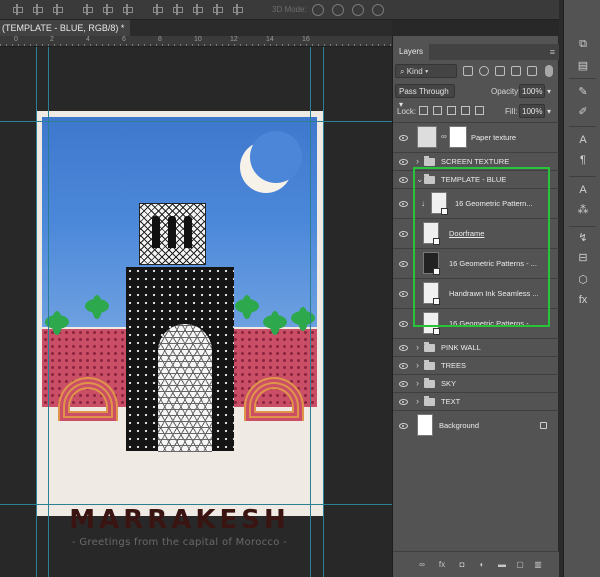  What do you see at coordinates (461, 347) in the screenshot?
I see `layer-name: PINK WALL` at bounding box center [461, 347].